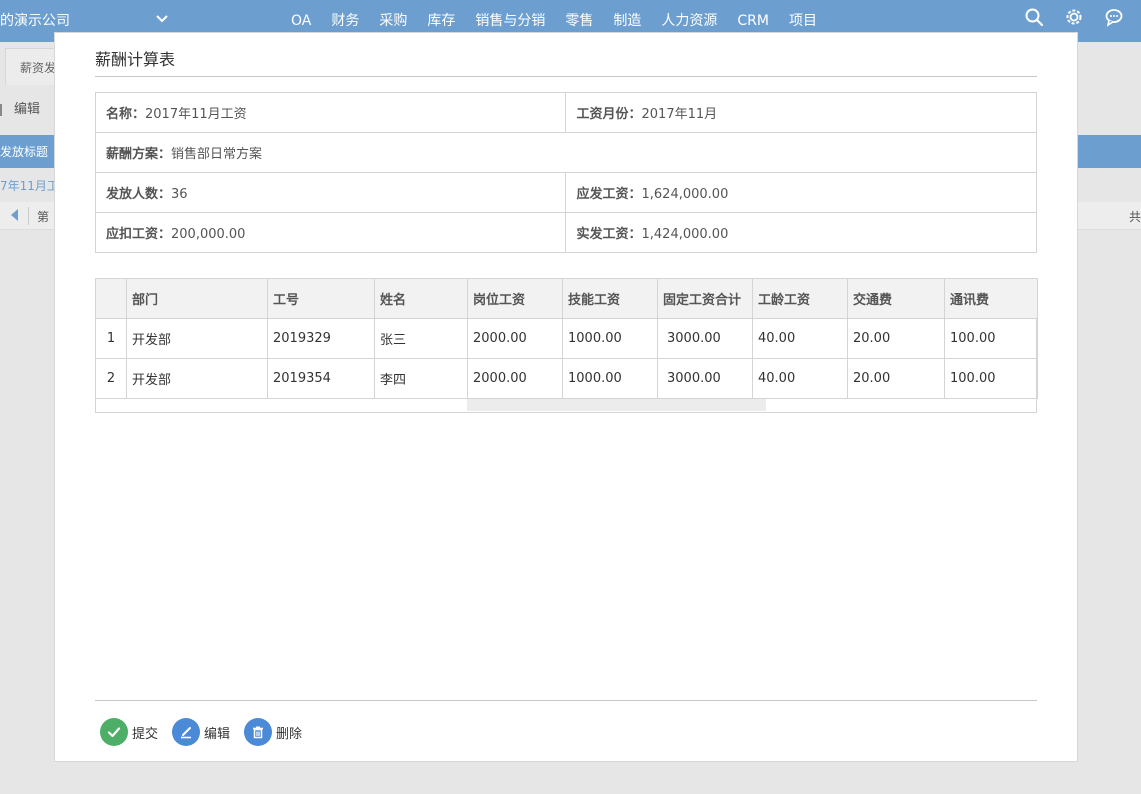 The height and width of the screenshot is (794, 1141). What do you see at coordinates (197, 298) in the screenshot?
I see `col-header-dept: 部门` at bounding box center [197, 298].